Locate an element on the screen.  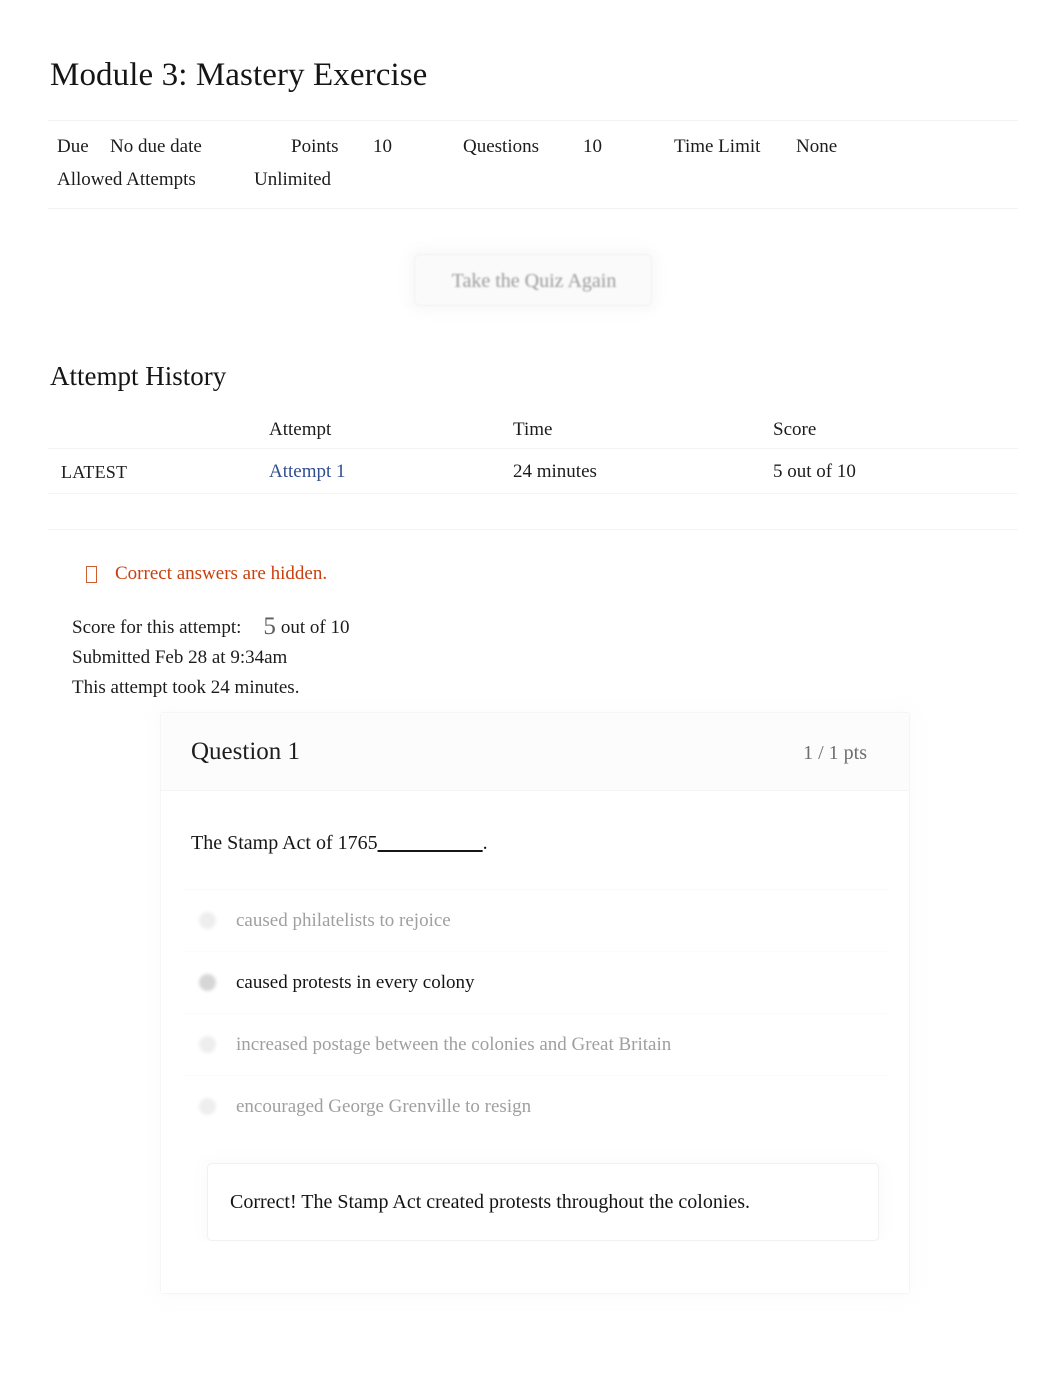
question-points: 1 / 1 pts is located at coordinates (835, 753).